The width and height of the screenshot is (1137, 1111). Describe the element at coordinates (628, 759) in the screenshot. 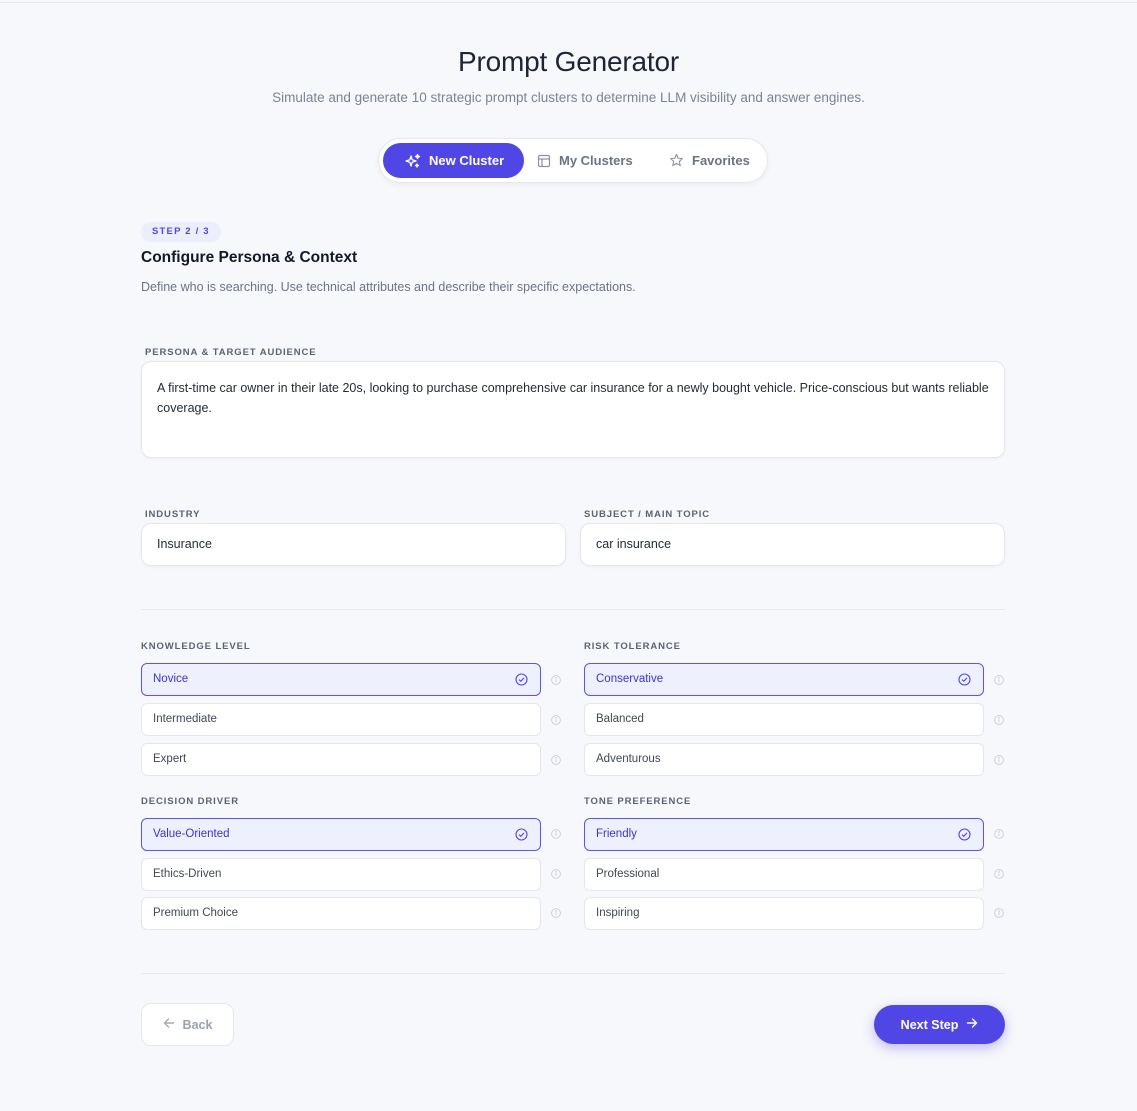

I see `option-label: Adventurous` at that location.